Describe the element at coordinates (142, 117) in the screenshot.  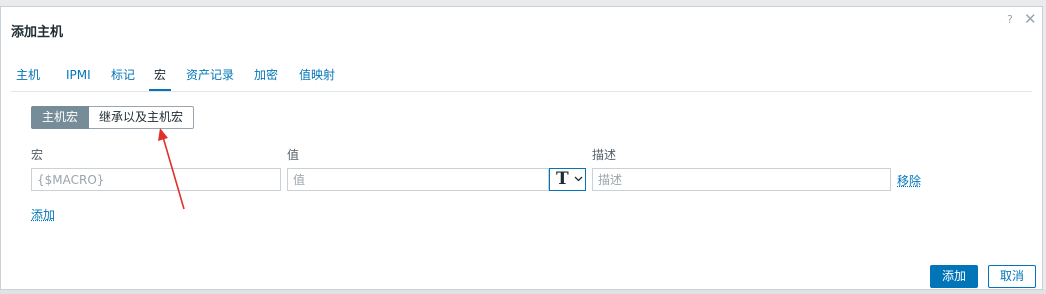
I see `inherited-and-host-macros-option: 继承以及主机宏` at that location.